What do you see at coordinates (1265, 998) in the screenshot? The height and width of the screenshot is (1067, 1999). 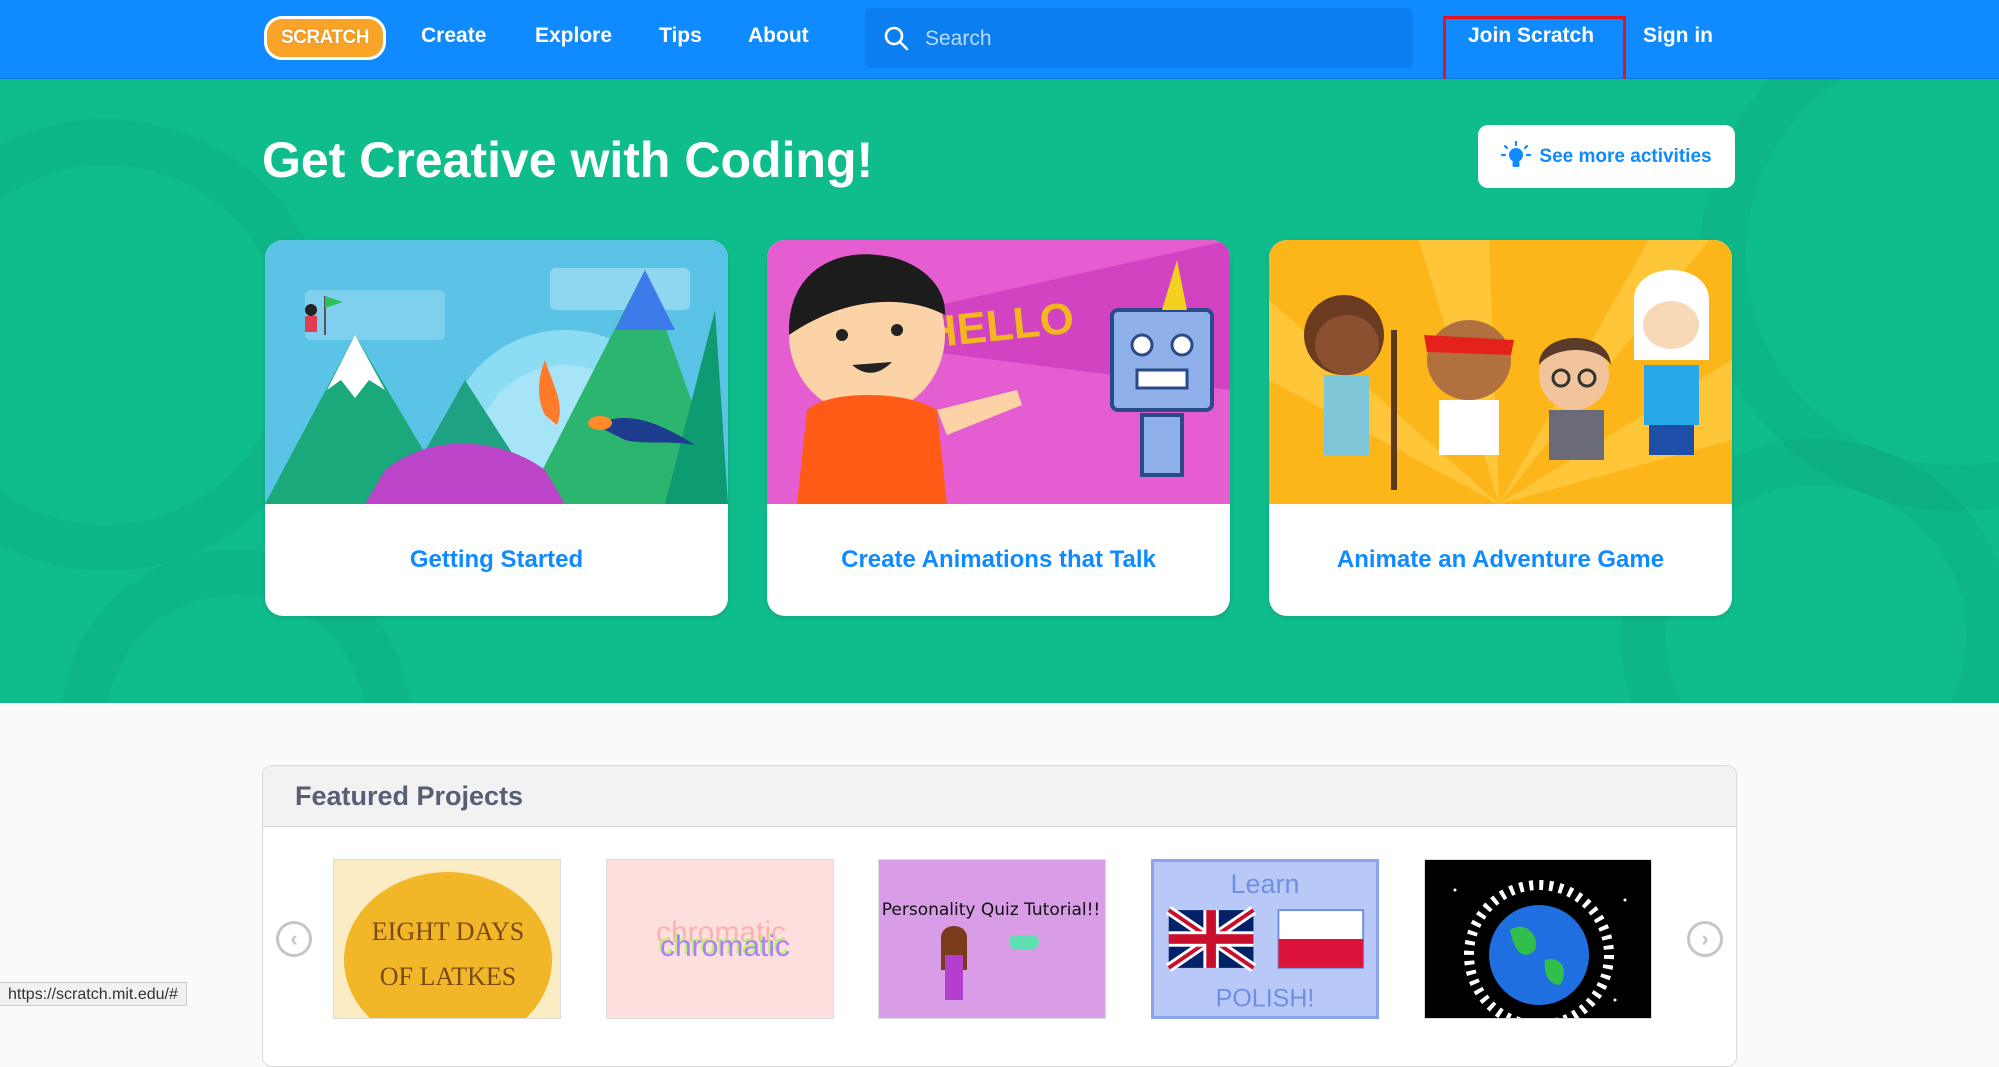 I see `thumb-text-line2: POLISH!` at bounding box center [1265, 998].